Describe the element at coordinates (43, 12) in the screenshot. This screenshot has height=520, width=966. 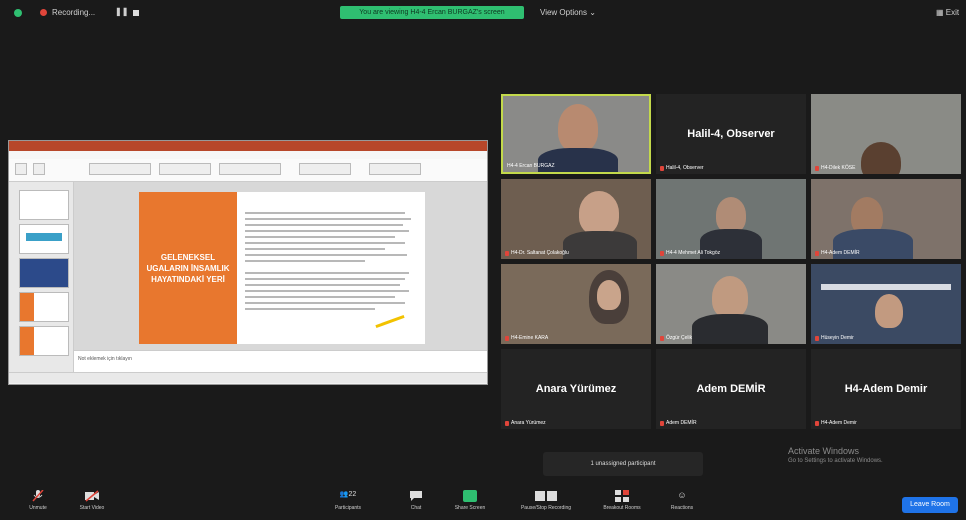
I see `record-icon` at that location.